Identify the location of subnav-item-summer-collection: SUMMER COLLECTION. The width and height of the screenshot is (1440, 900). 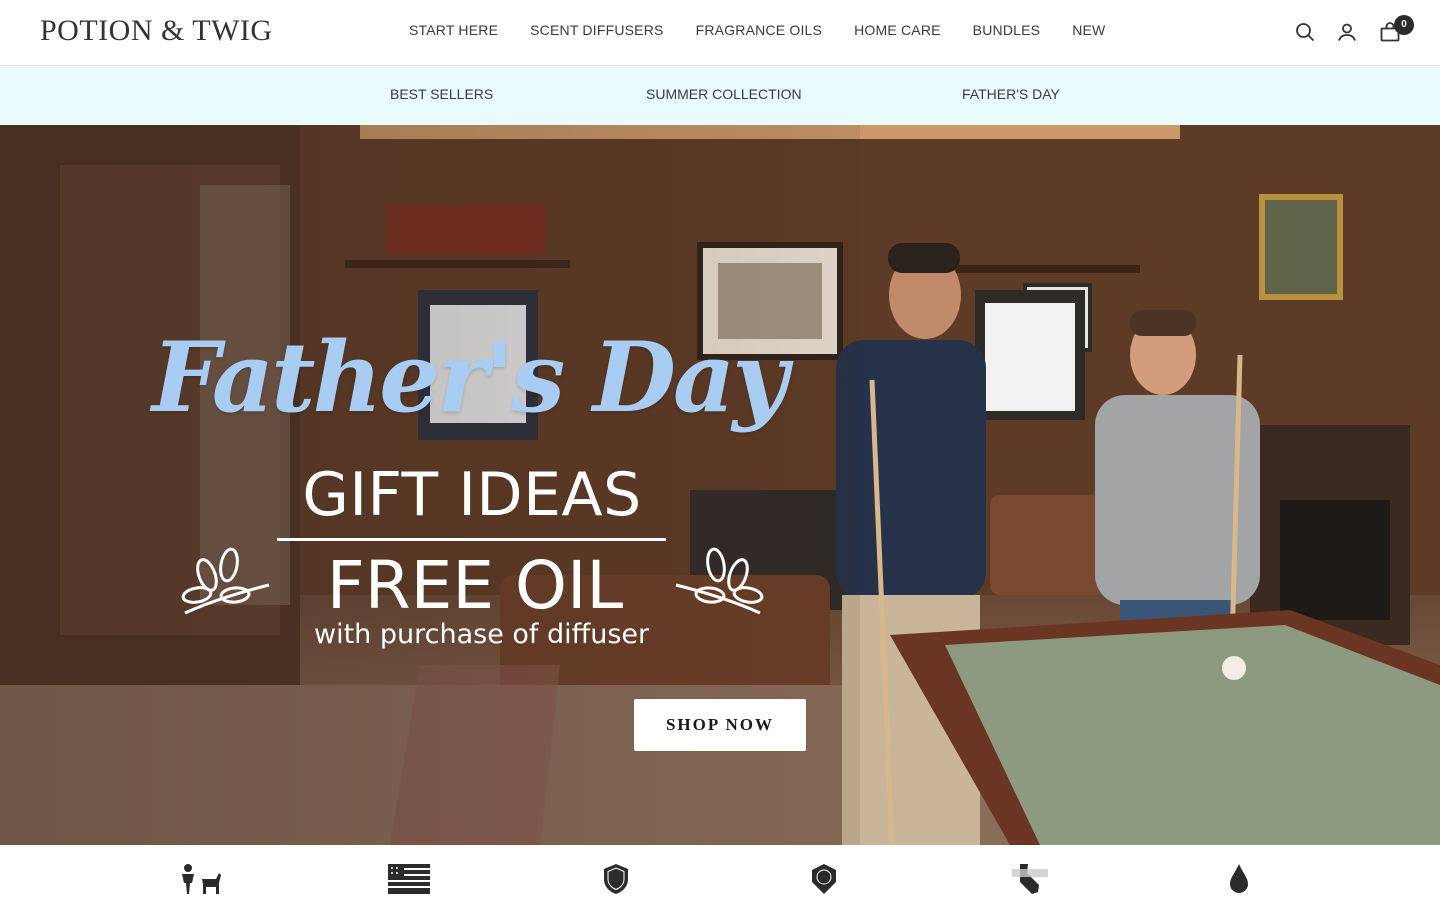
(724, 94).